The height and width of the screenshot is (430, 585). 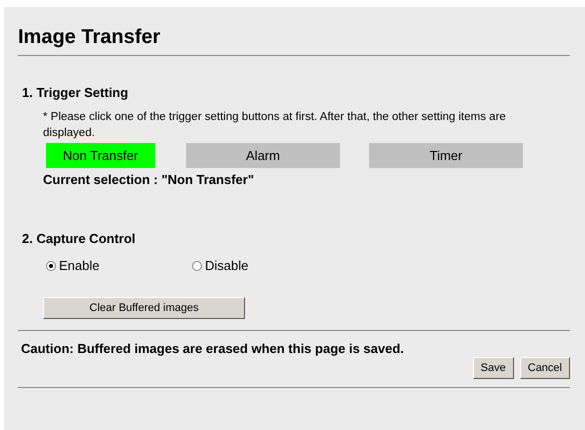 I want to click on clear-button: Clear Buffered images, so click(x=144, y=308).